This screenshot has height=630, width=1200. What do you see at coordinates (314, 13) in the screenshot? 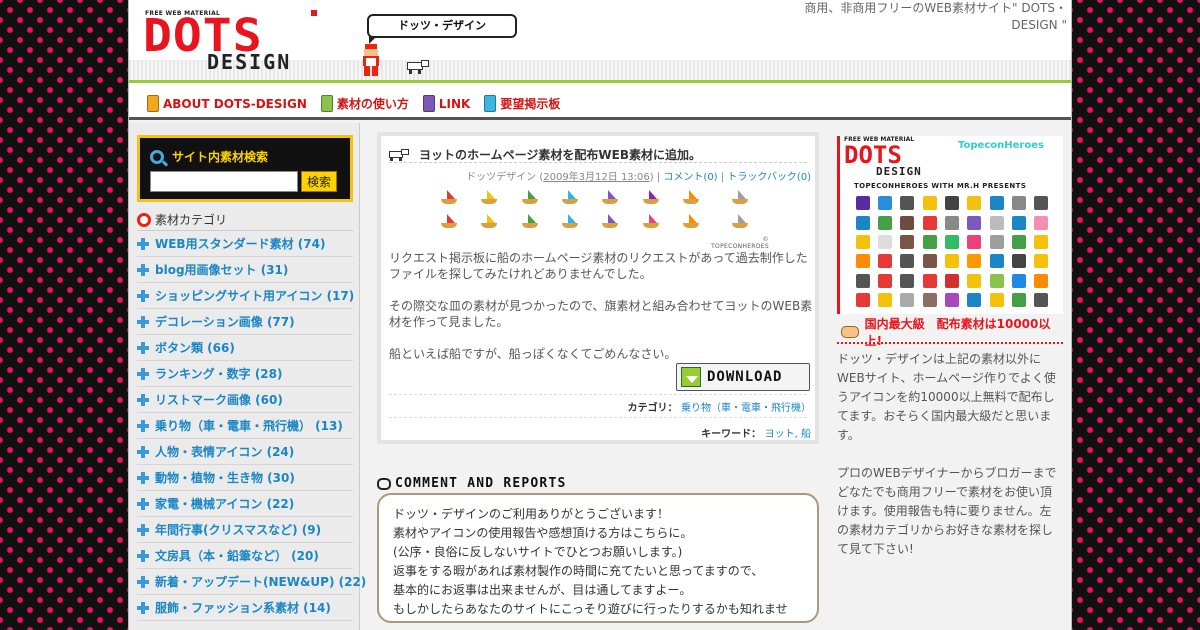
I see `logo-square` at bounding box center [314, 13].